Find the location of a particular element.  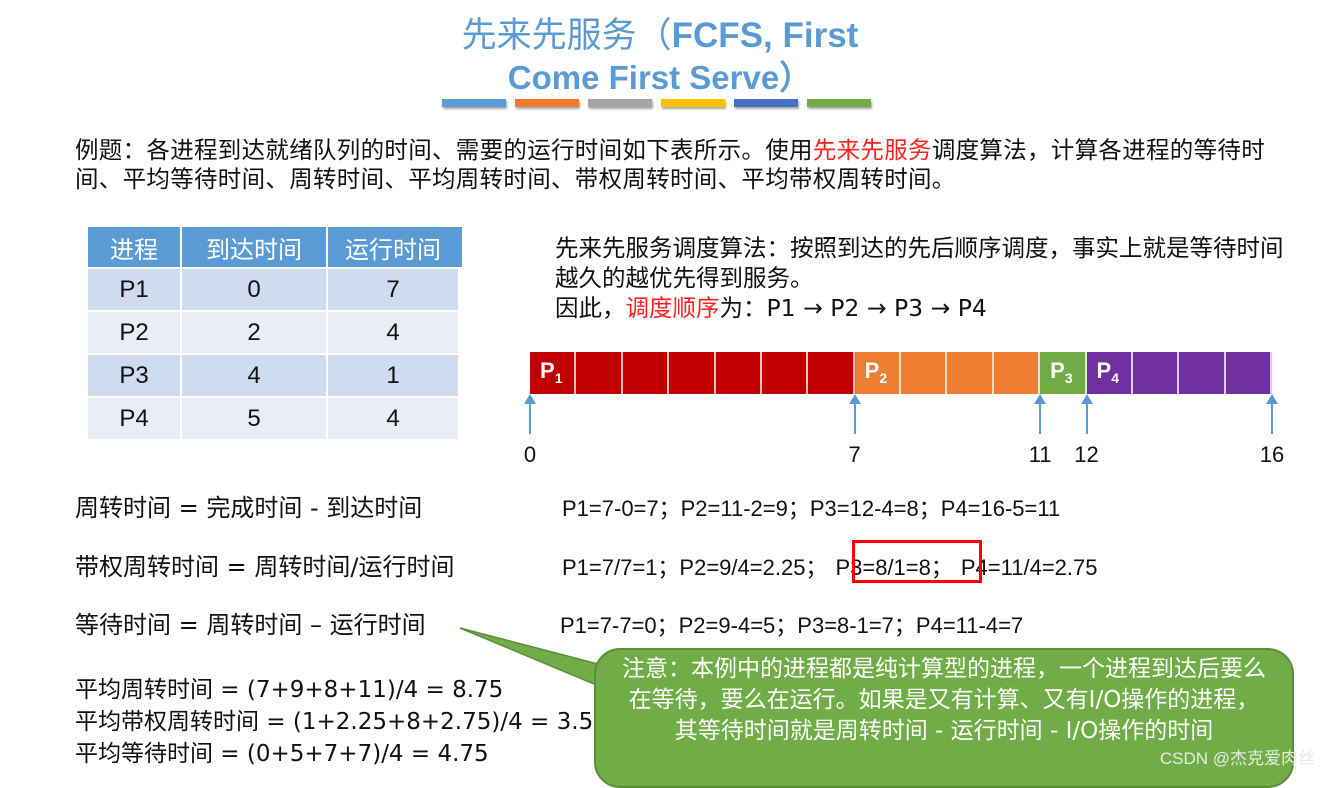

table-edge is located at coordinates (460, 247).